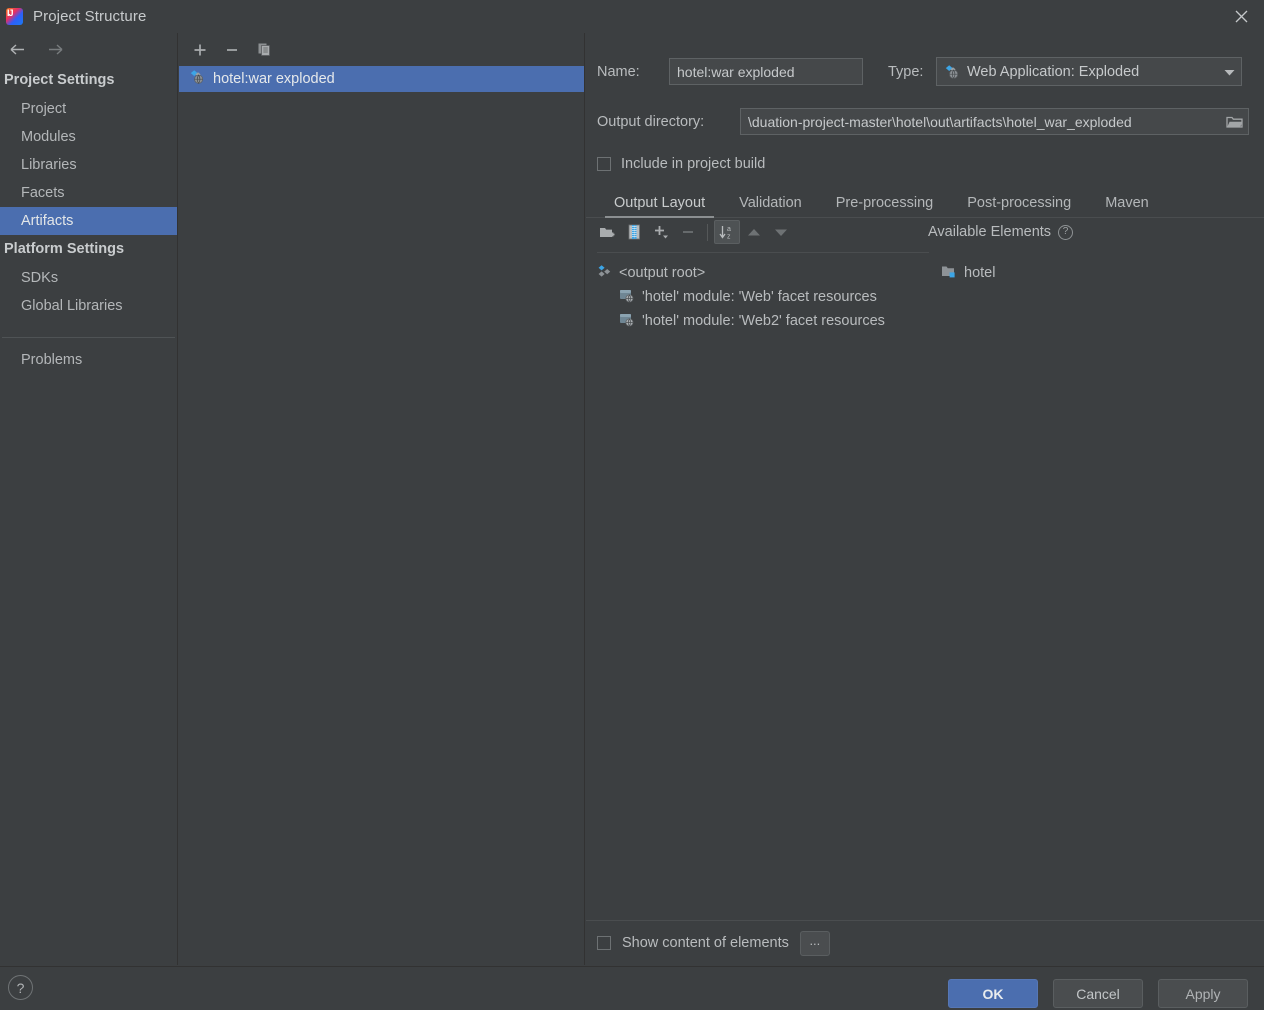  Describe the element at coordinates (707, 232) in the screenshot. I see `toolbar-divider` at that location.